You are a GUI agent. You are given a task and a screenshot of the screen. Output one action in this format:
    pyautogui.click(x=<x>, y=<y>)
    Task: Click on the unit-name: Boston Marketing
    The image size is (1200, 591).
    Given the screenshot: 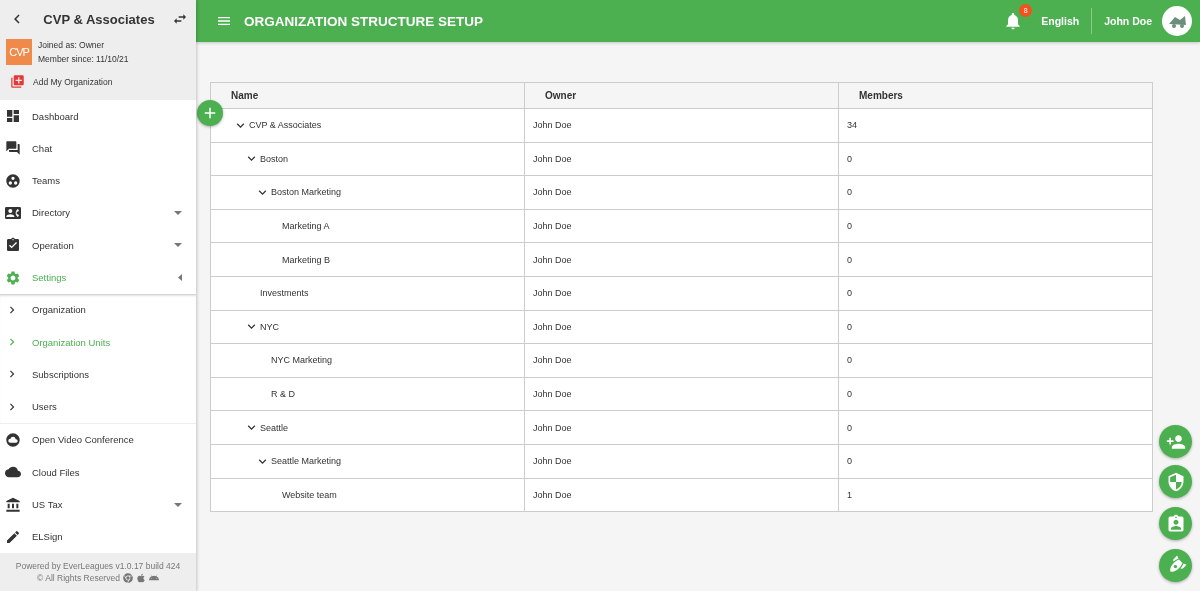 What is the action you would take?
    pyautogui.click(x=306, y=192)
    